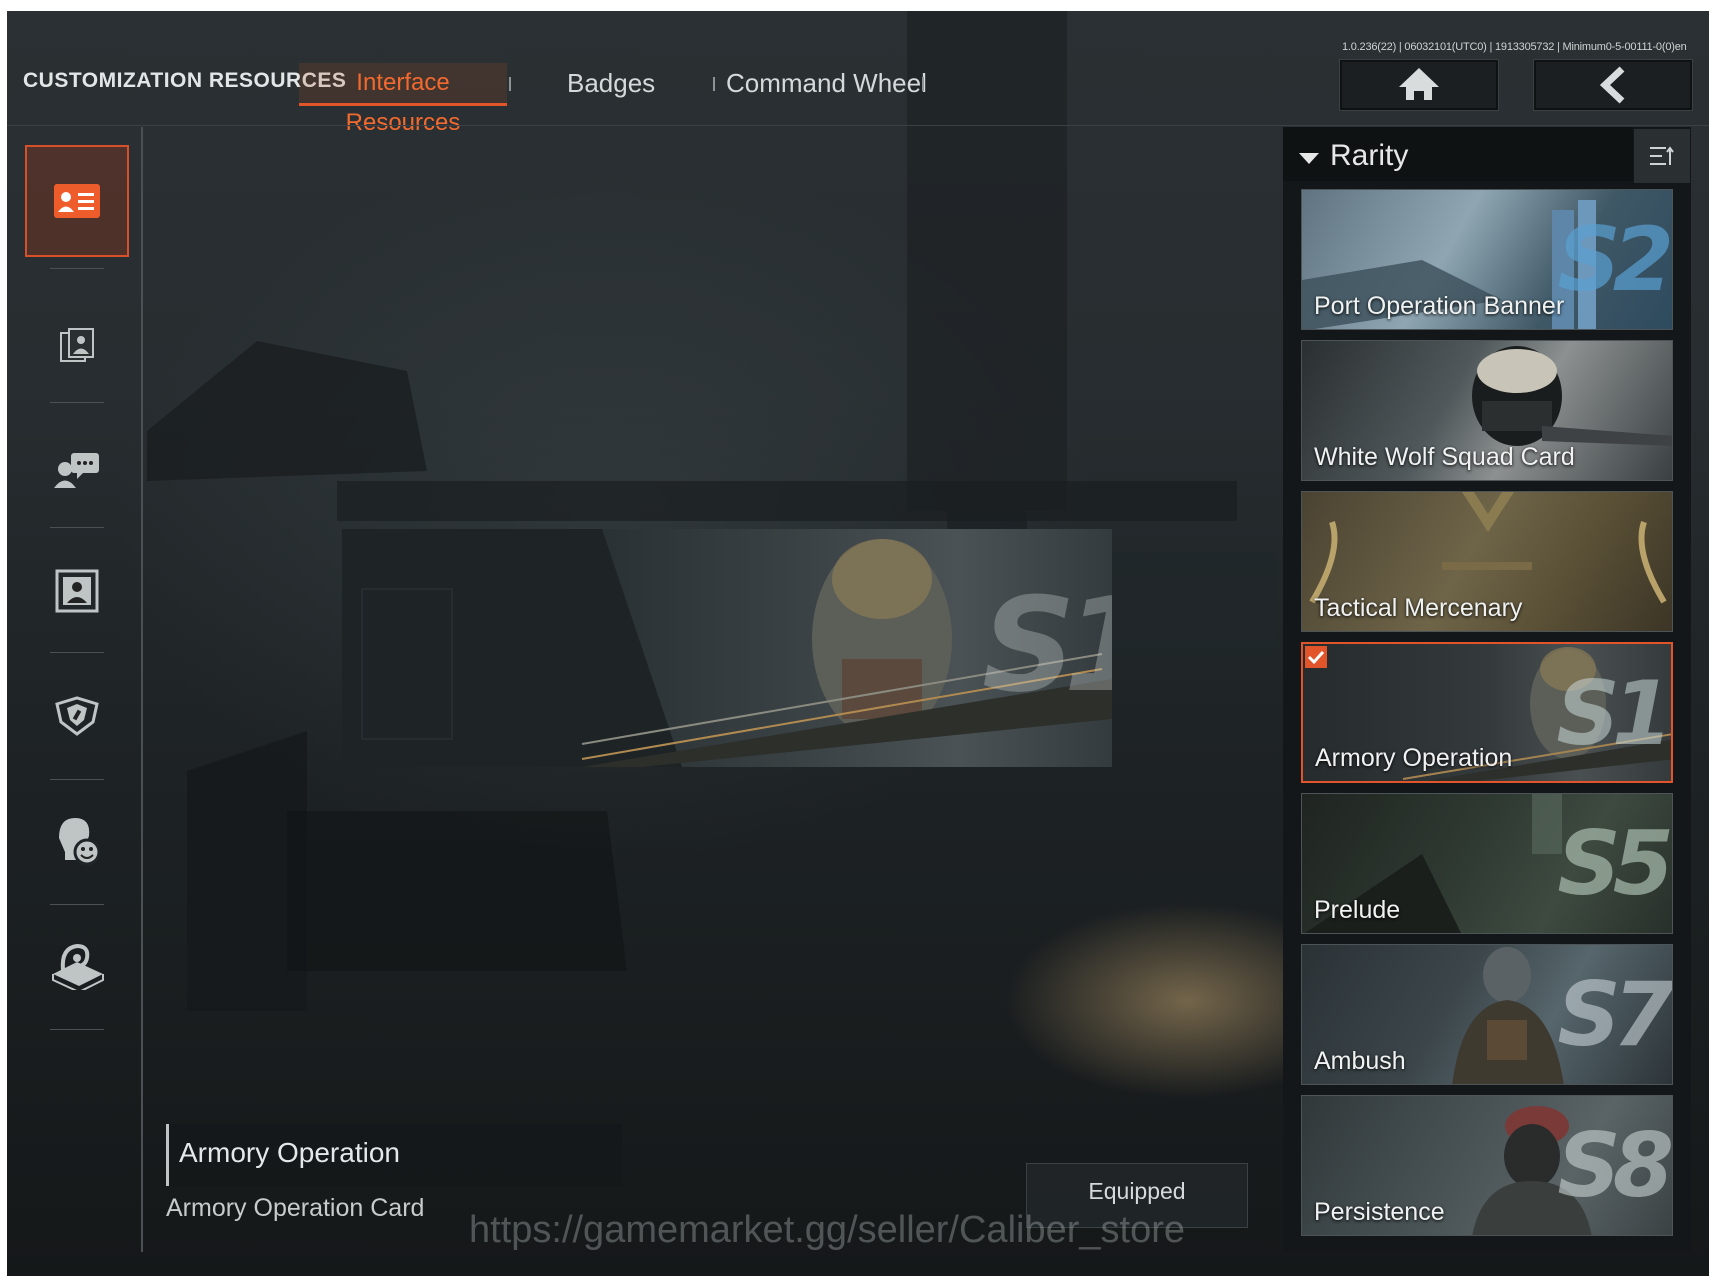 Image resolution: width=1716 pixels, height=1286 pixels. I want to click on chat-person-icon, so click(76, 470).